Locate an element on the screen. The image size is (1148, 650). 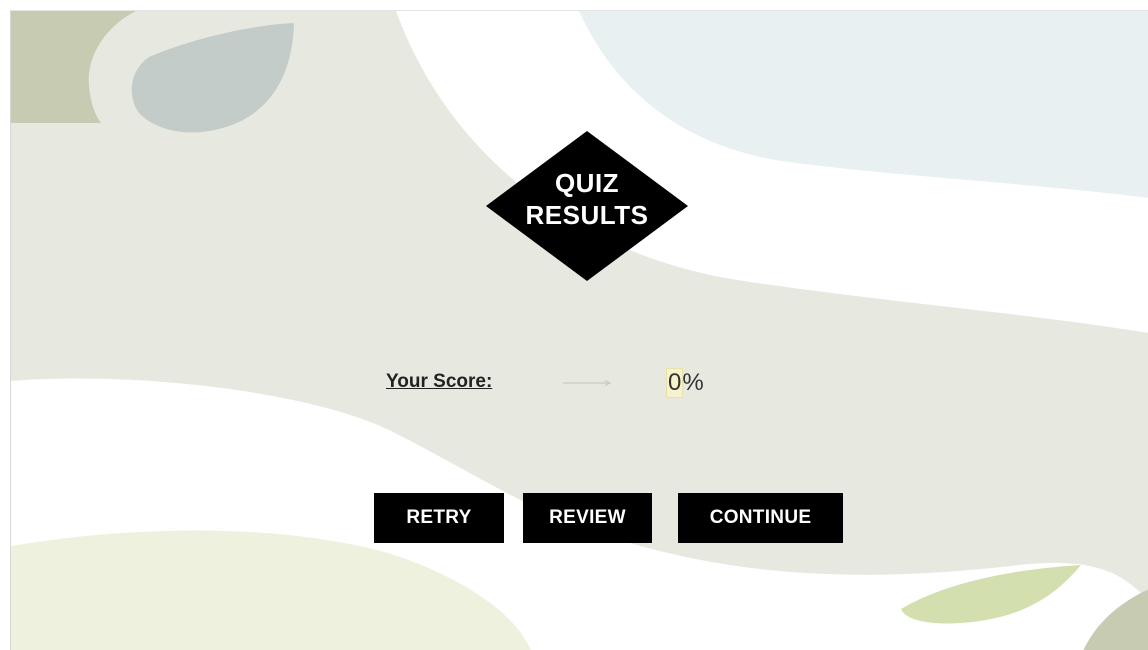
score-value: 0 % is located at coordinates (684, 383).